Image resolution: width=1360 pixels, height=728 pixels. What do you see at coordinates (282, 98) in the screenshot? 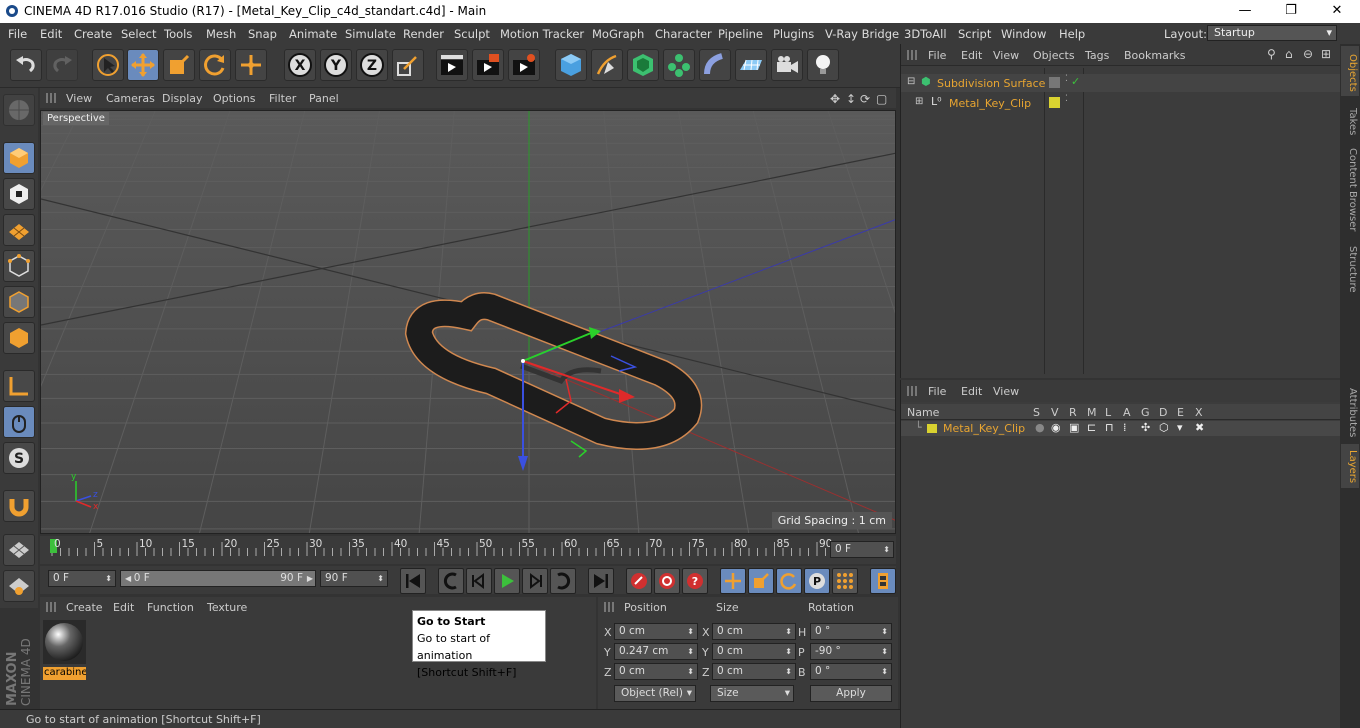
I see `viewport-menu-filter: Filter` at bounding box center [282, 98].